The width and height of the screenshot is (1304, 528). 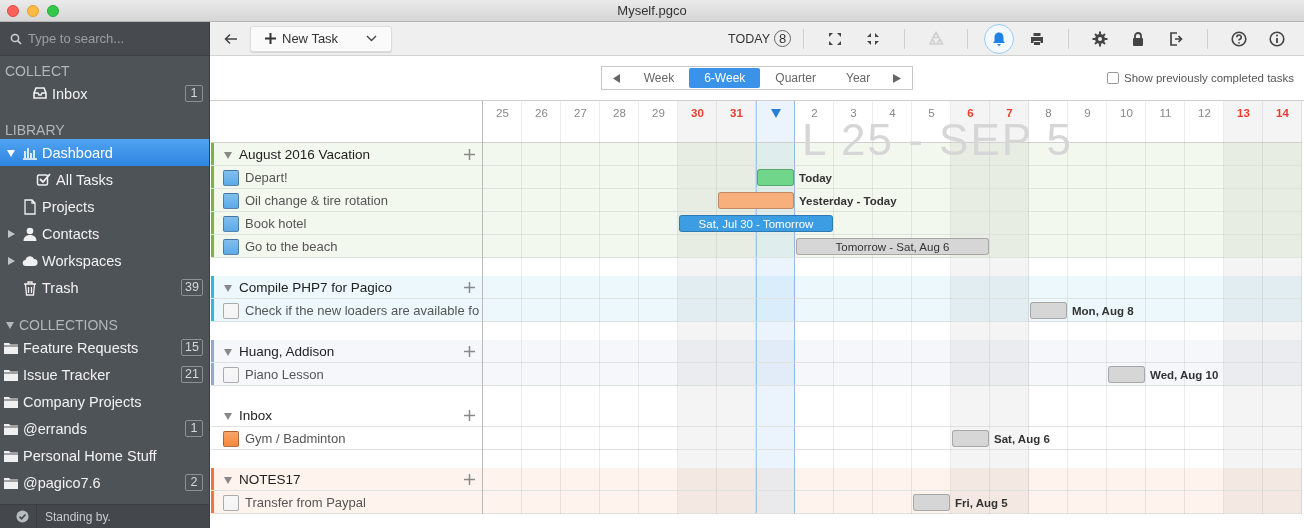 I want to click on next-arrow-icon, so click(x=897, y=78).